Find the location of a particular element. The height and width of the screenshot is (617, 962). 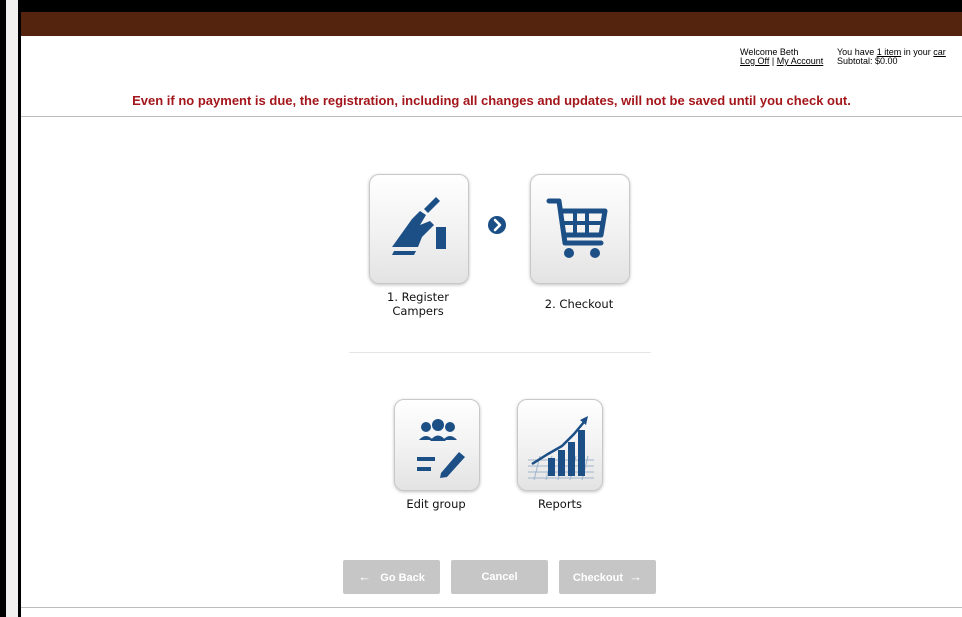

divider-top is located at coordinates (491, 116).